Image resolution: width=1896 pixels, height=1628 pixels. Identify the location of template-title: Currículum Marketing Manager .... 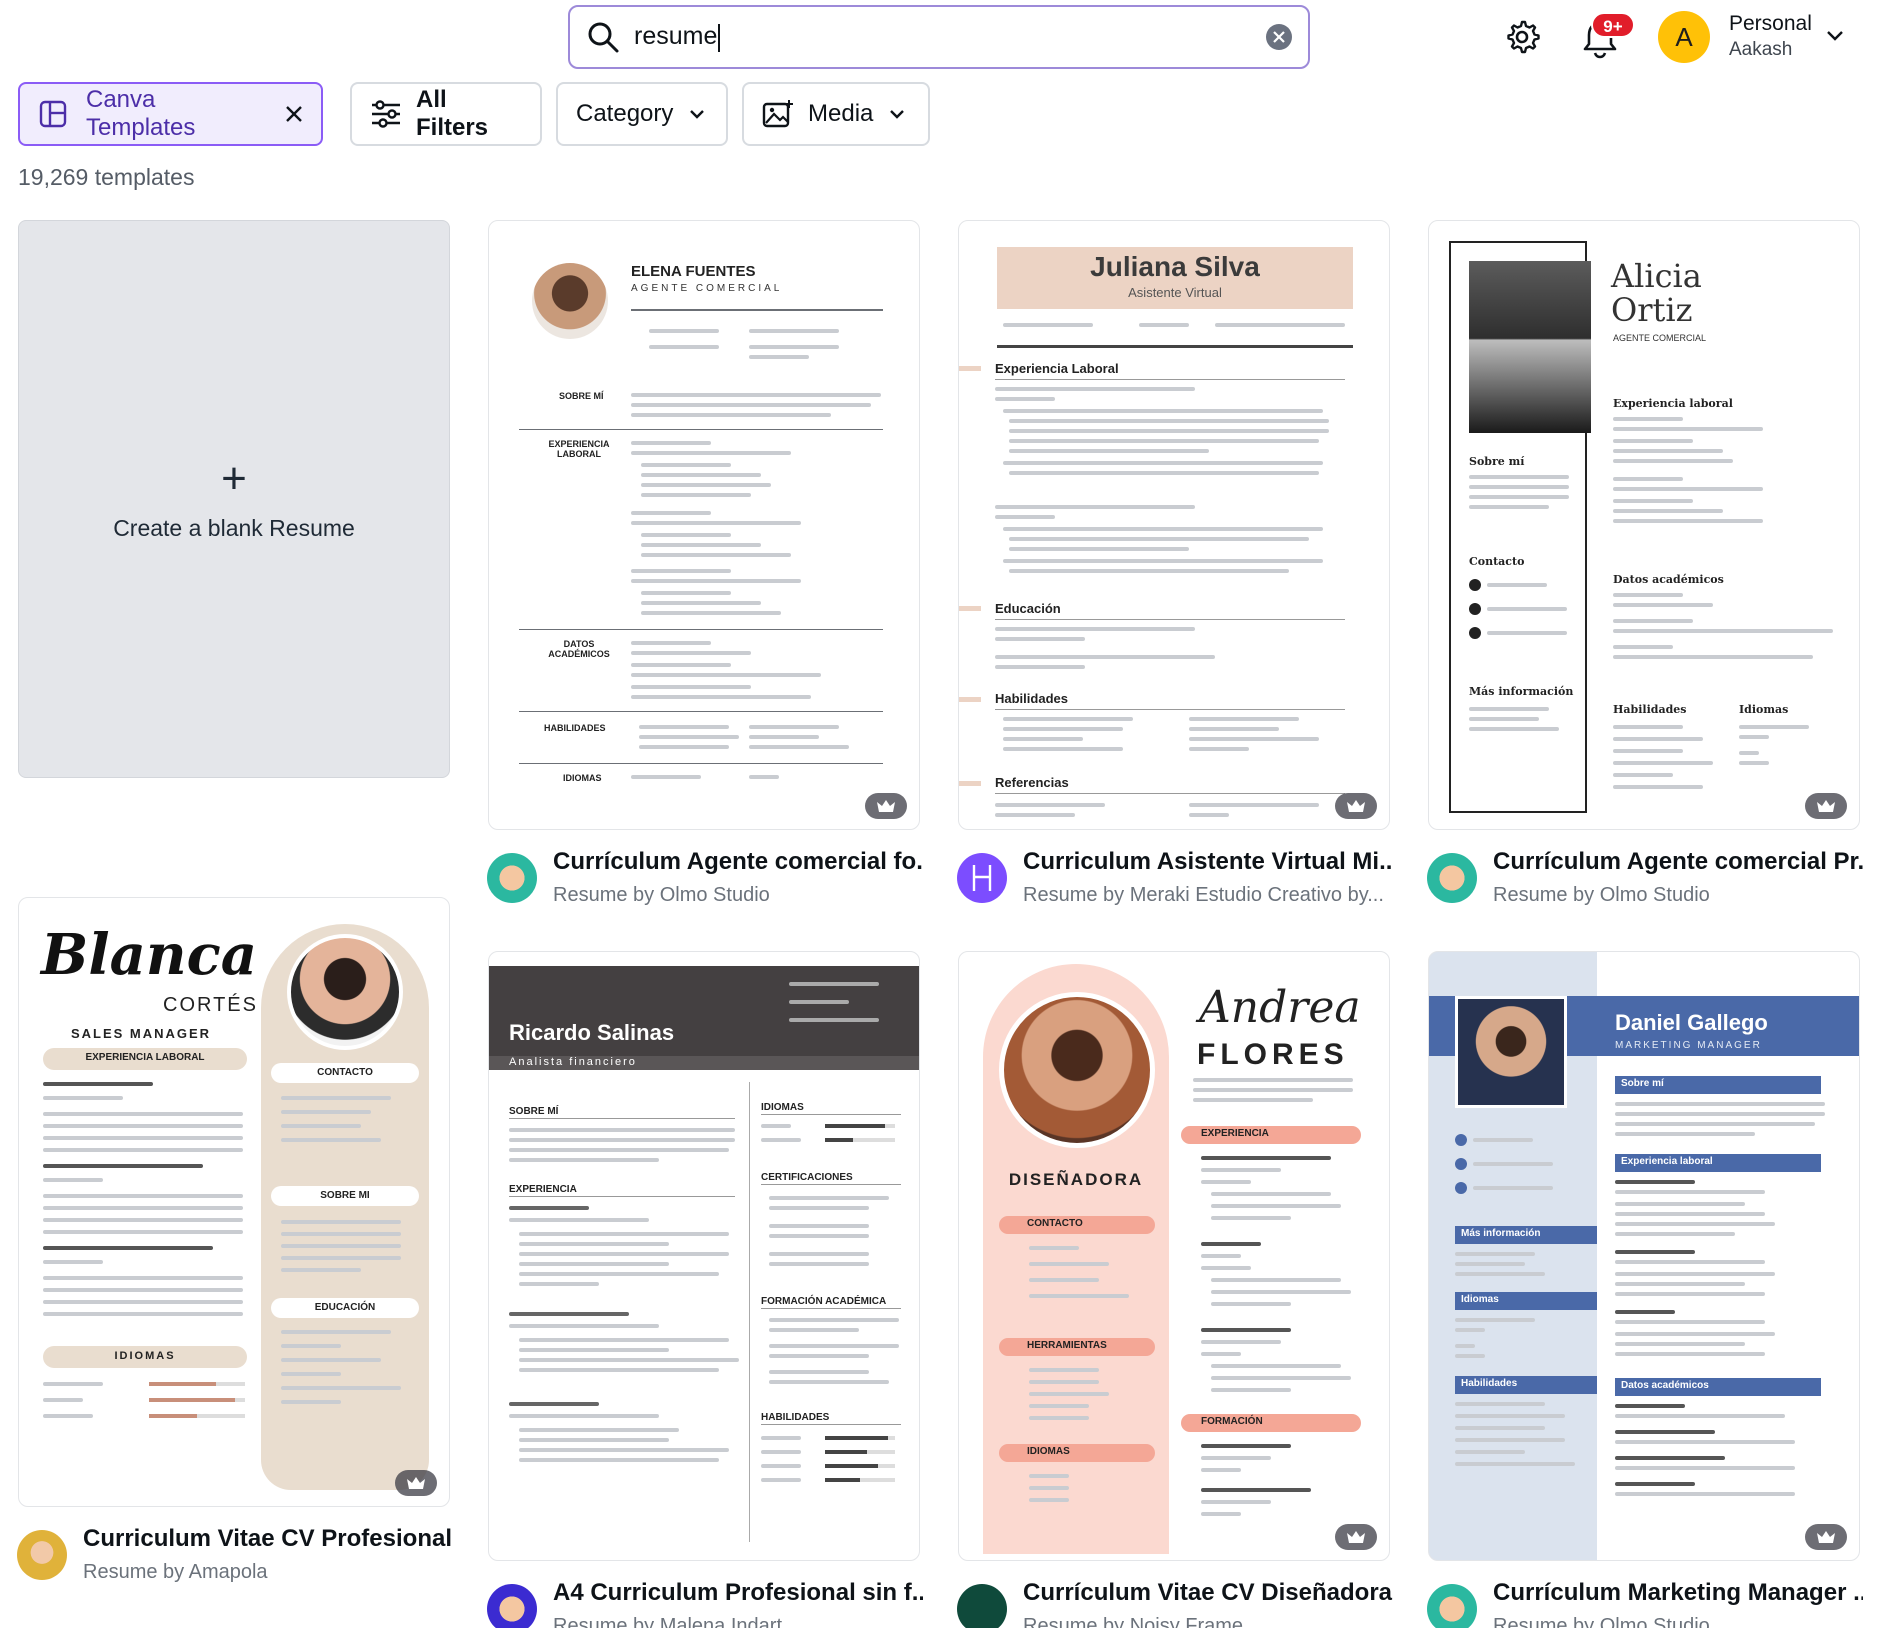
(1678, 1593).